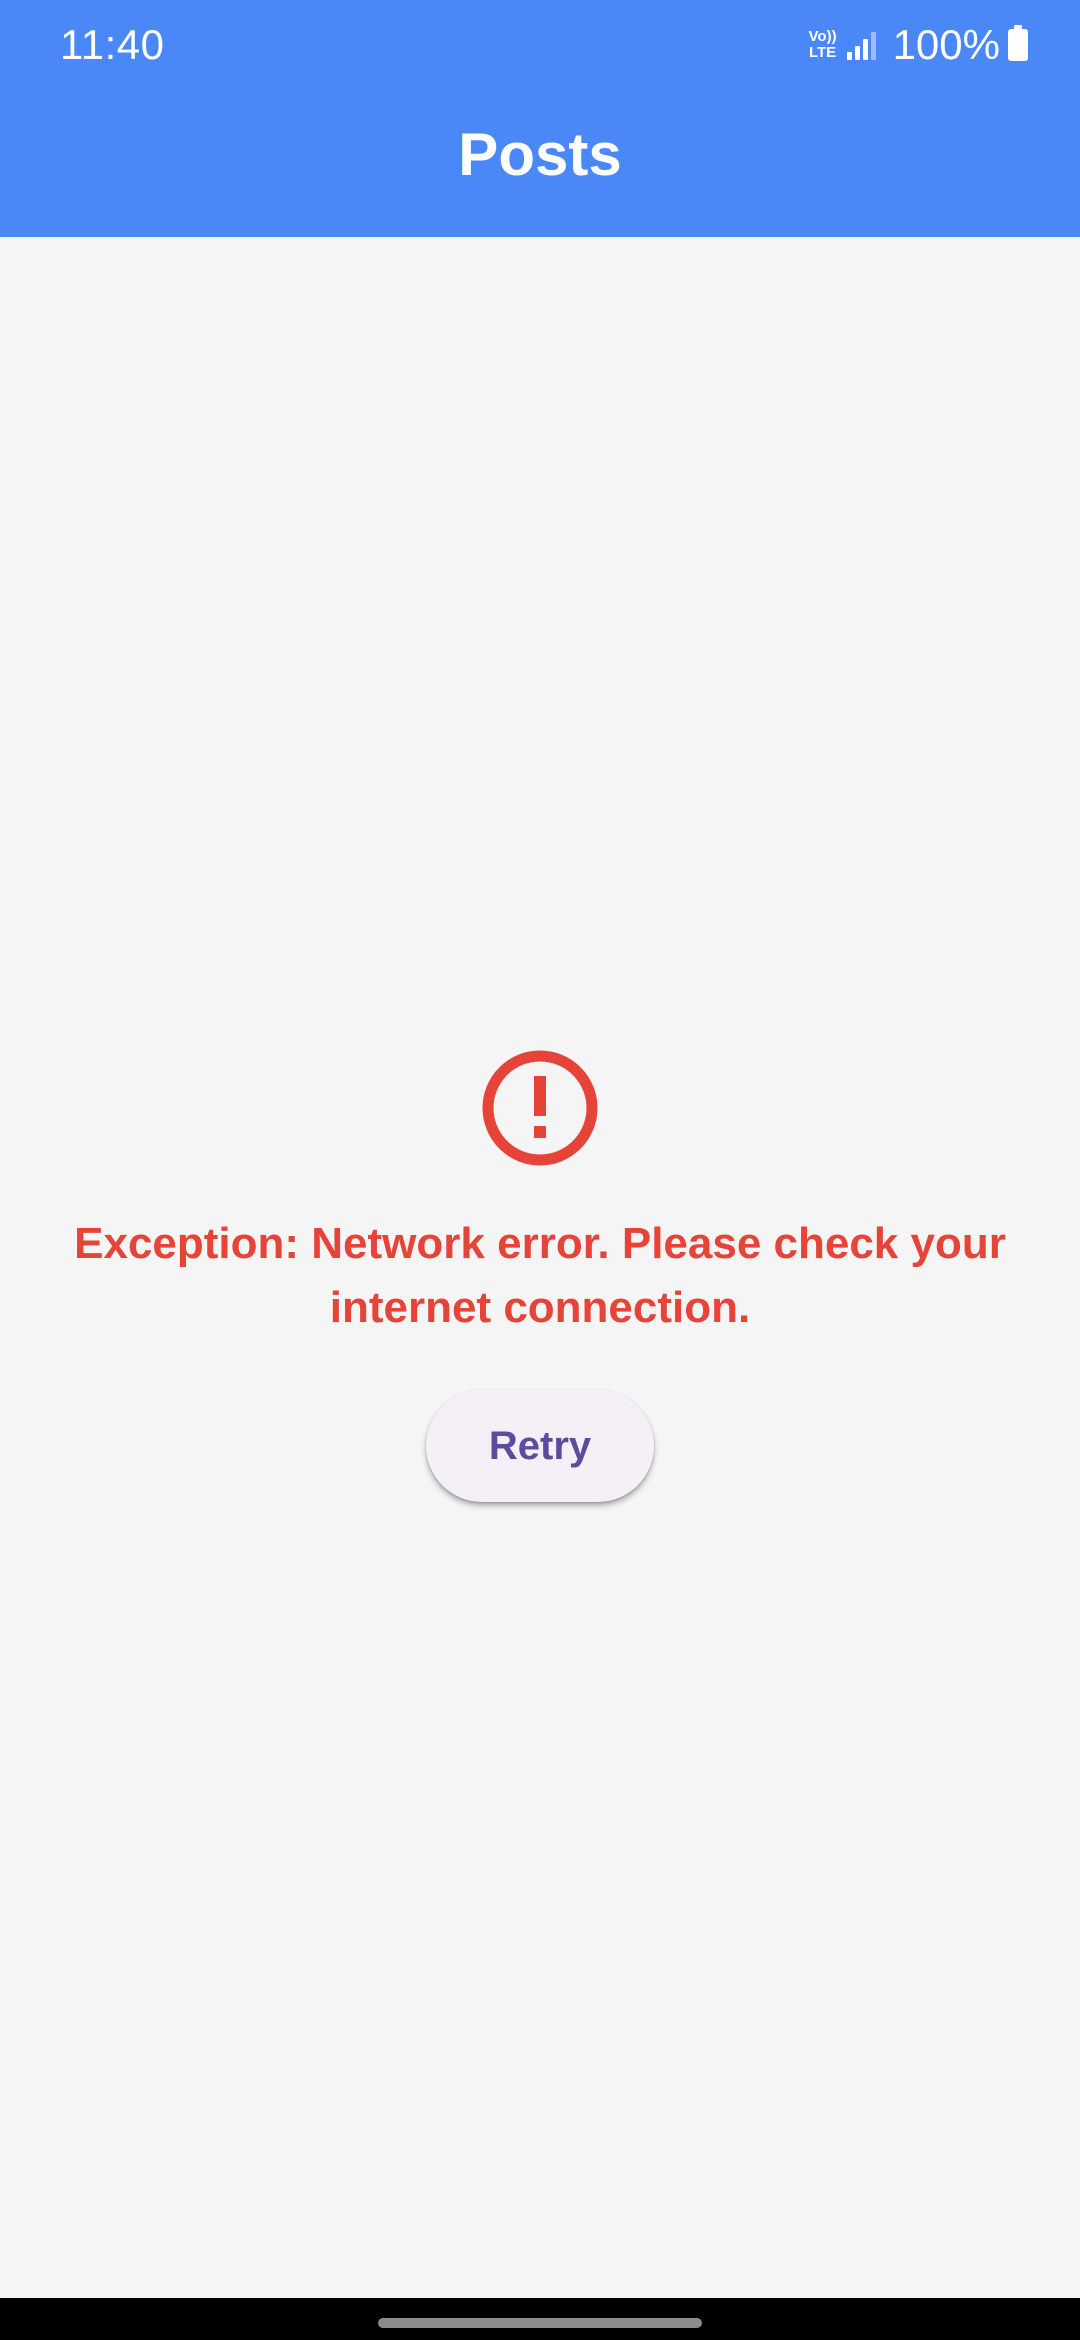  Describe the element at coordinates (1018, 43) in the screenshot. I see `battery-icon` at that location.